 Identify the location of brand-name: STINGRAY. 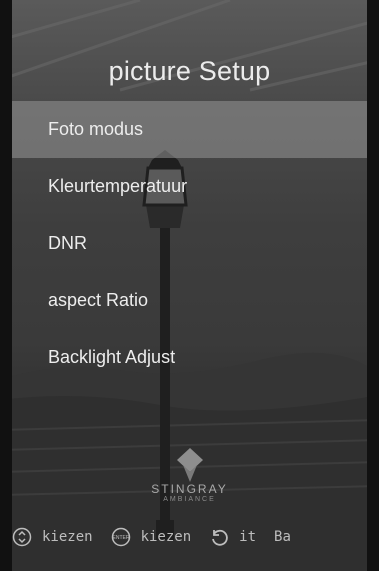
(189, 489).